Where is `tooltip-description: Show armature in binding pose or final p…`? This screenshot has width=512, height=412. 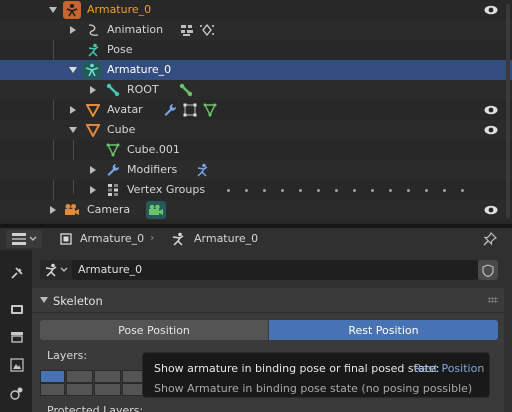 tooltip-description: Show armature in binding pose or final p… is located at coordinates (297, 368).